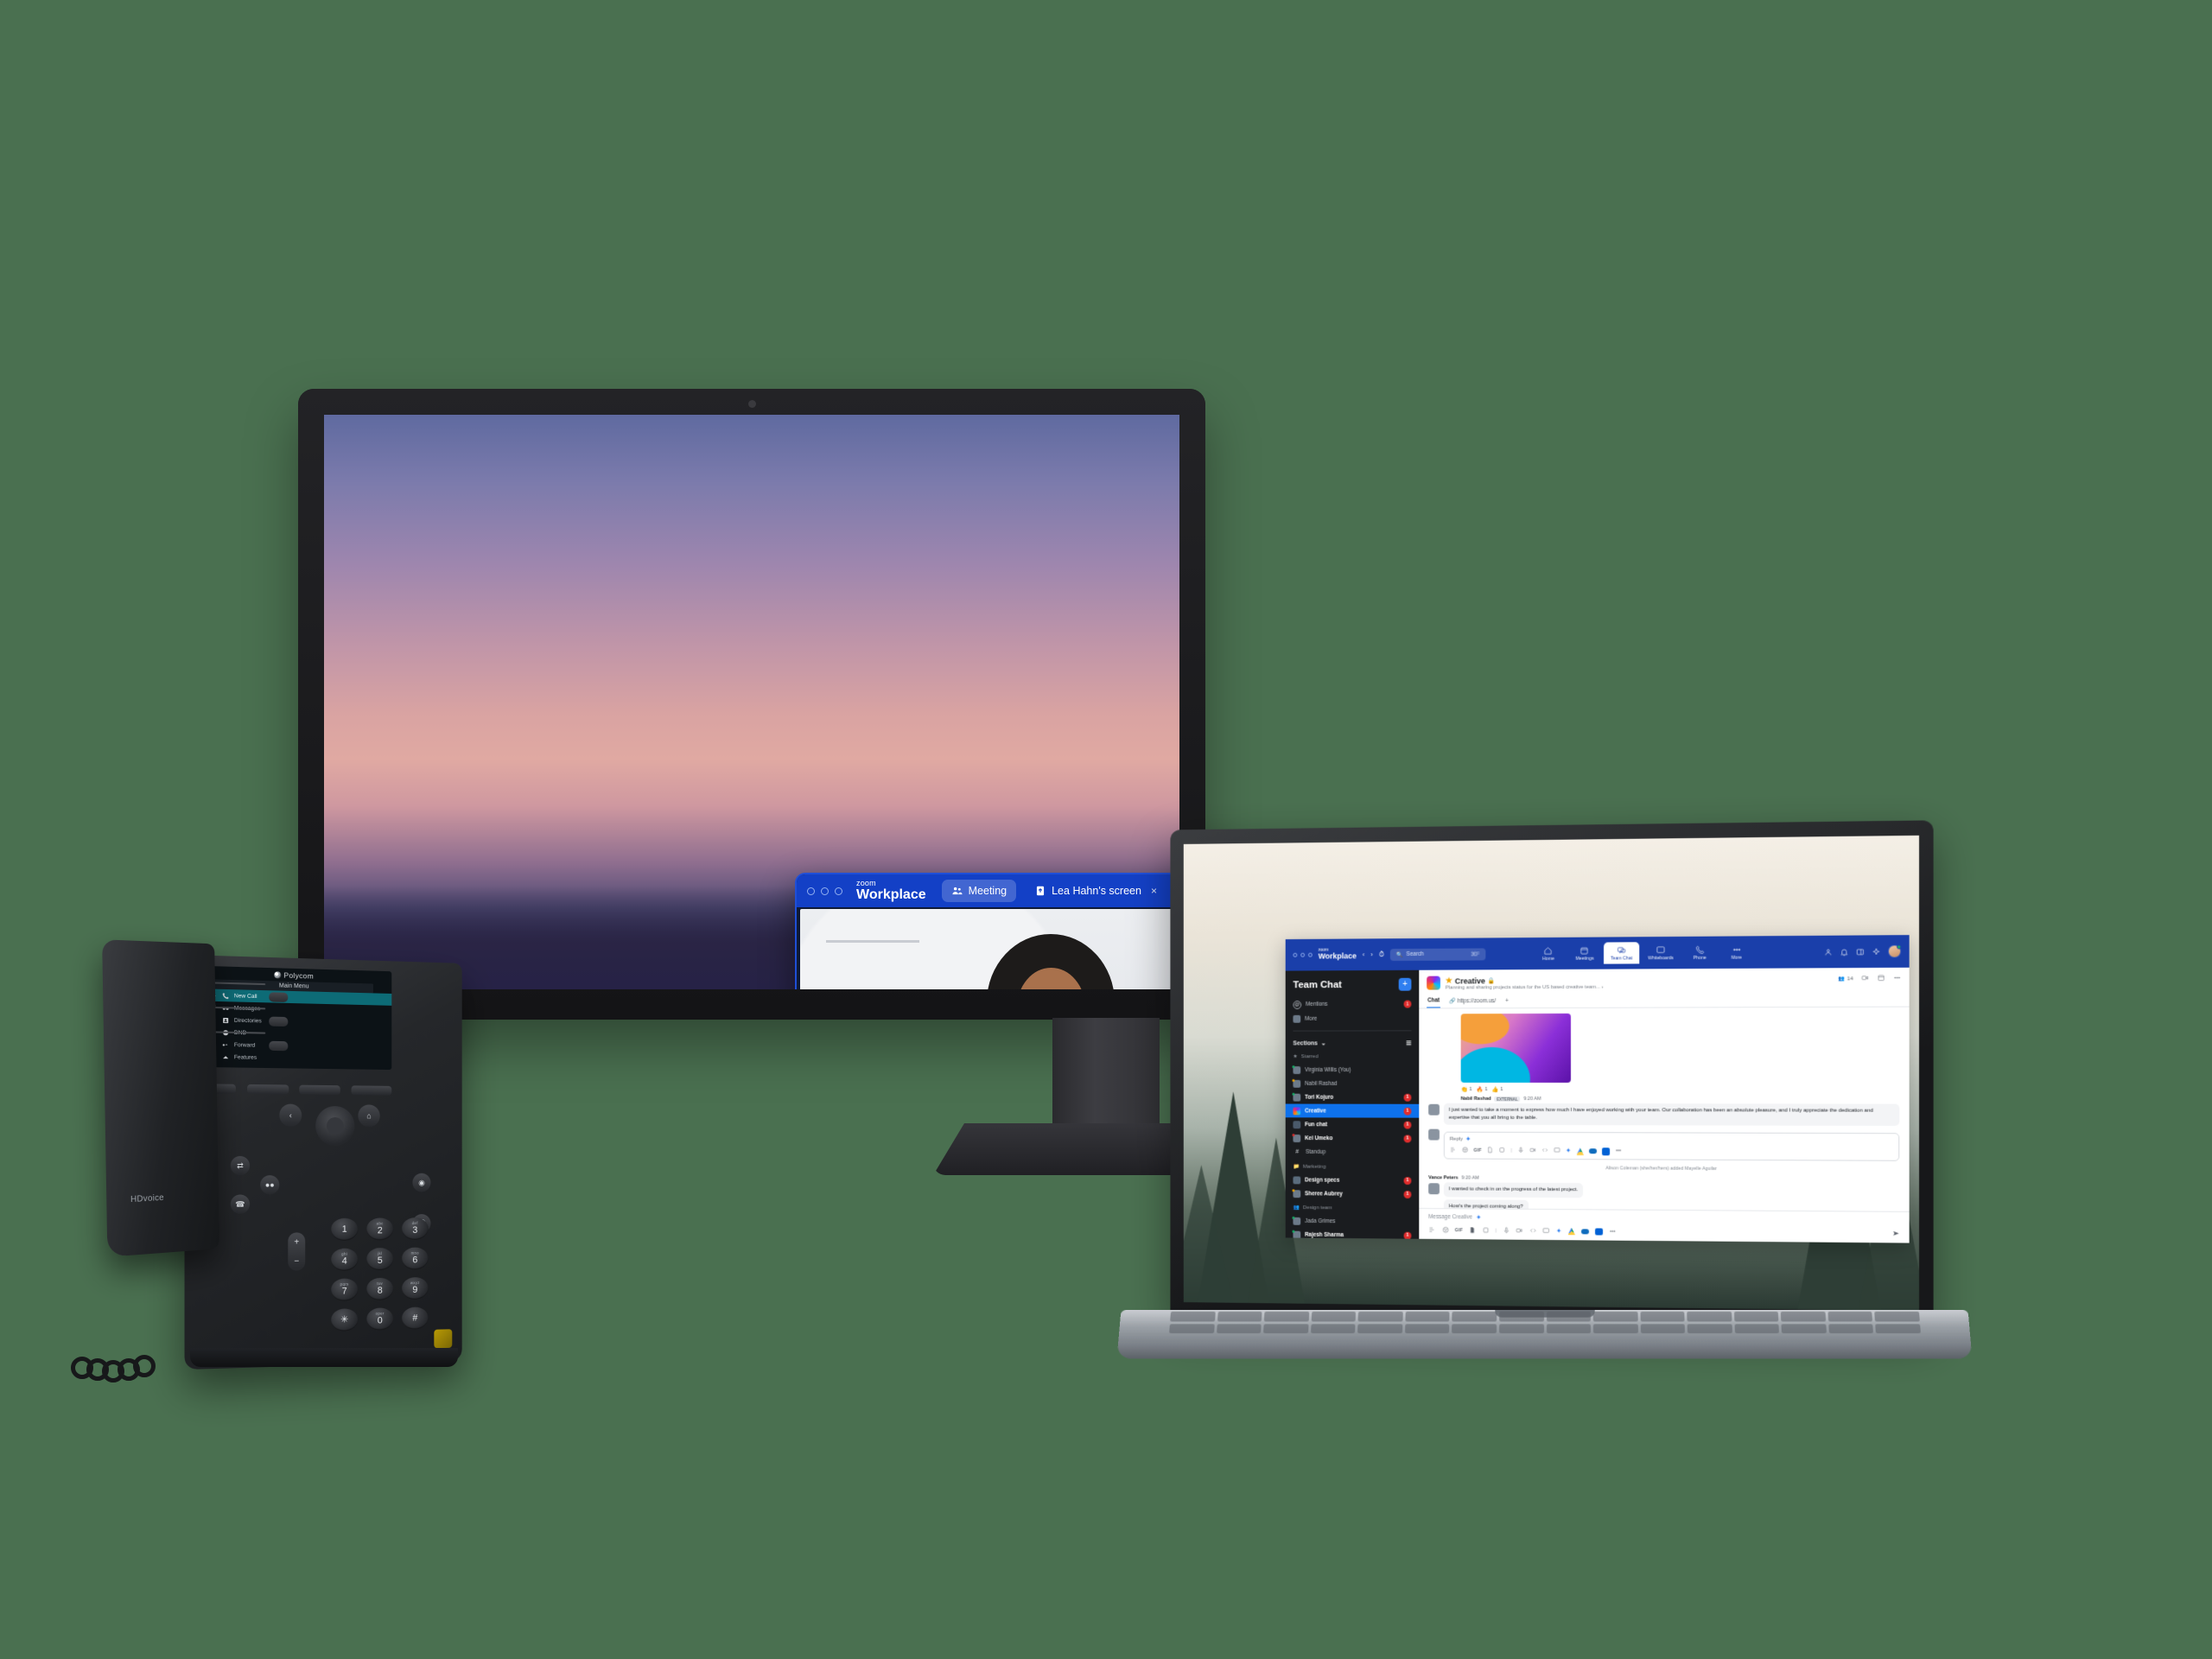 The width and height of the screenshot is (2212, 1659). Describe the element at coordinates (1449, 981) in the screenshot. I see `star-icon: ★` at that location.